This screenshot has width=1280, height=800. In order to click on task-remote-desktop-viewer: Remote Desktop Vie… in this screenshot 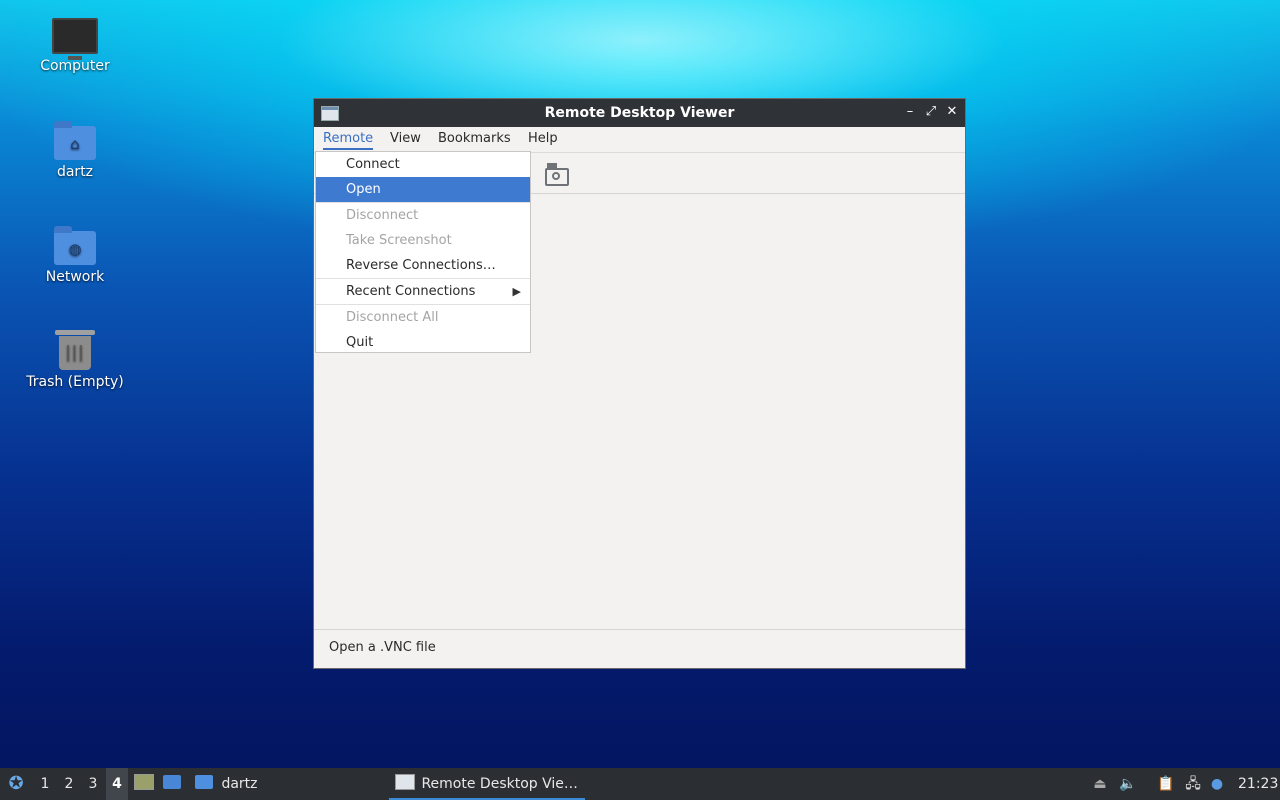, I will do `click(487, 784)`.